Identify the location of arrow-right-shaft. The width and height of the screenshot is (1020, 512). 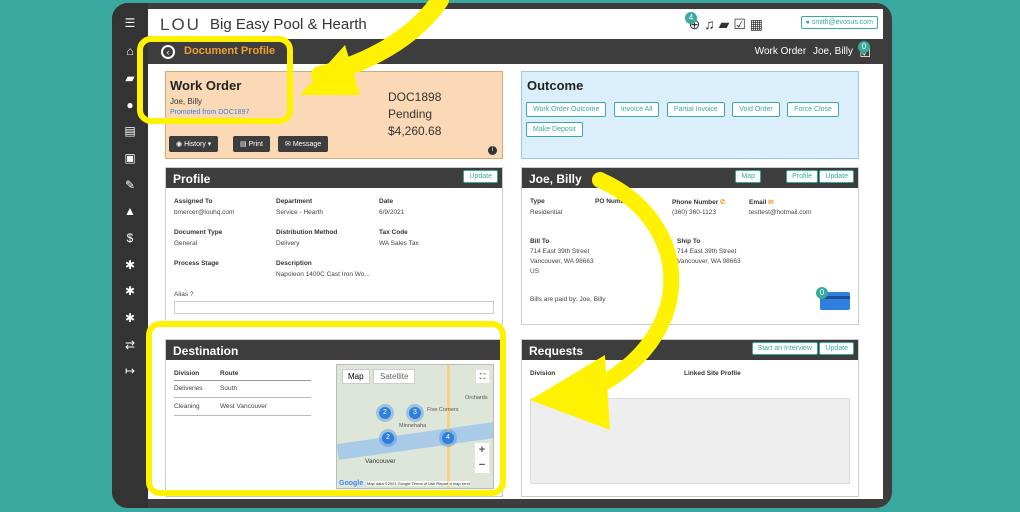
(636, 282).